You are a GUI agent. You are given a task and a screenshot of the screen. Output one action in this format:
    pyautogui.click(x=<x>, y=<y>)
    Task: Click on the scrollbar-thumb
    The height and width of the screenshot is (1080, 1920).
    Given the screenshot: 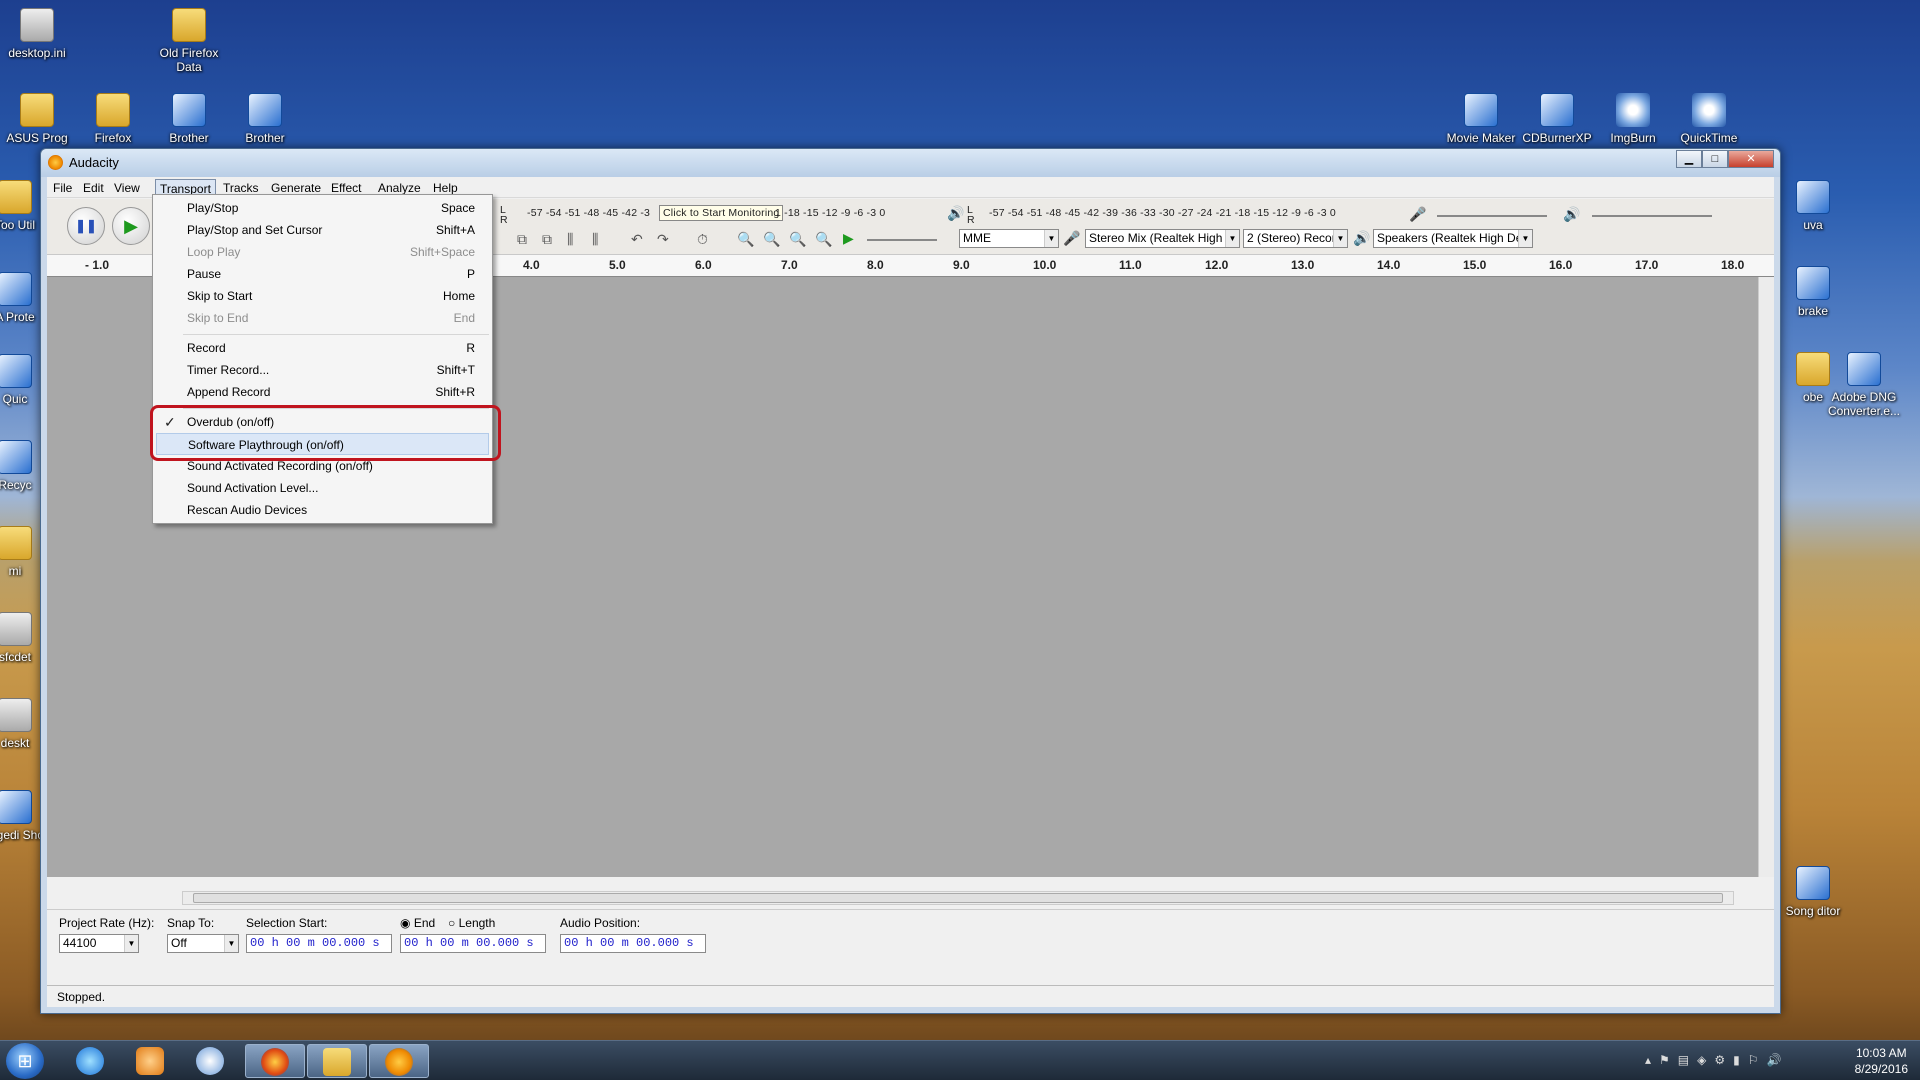 What is the action you would take?
    pyautogui.click(x=958, y=898)
    